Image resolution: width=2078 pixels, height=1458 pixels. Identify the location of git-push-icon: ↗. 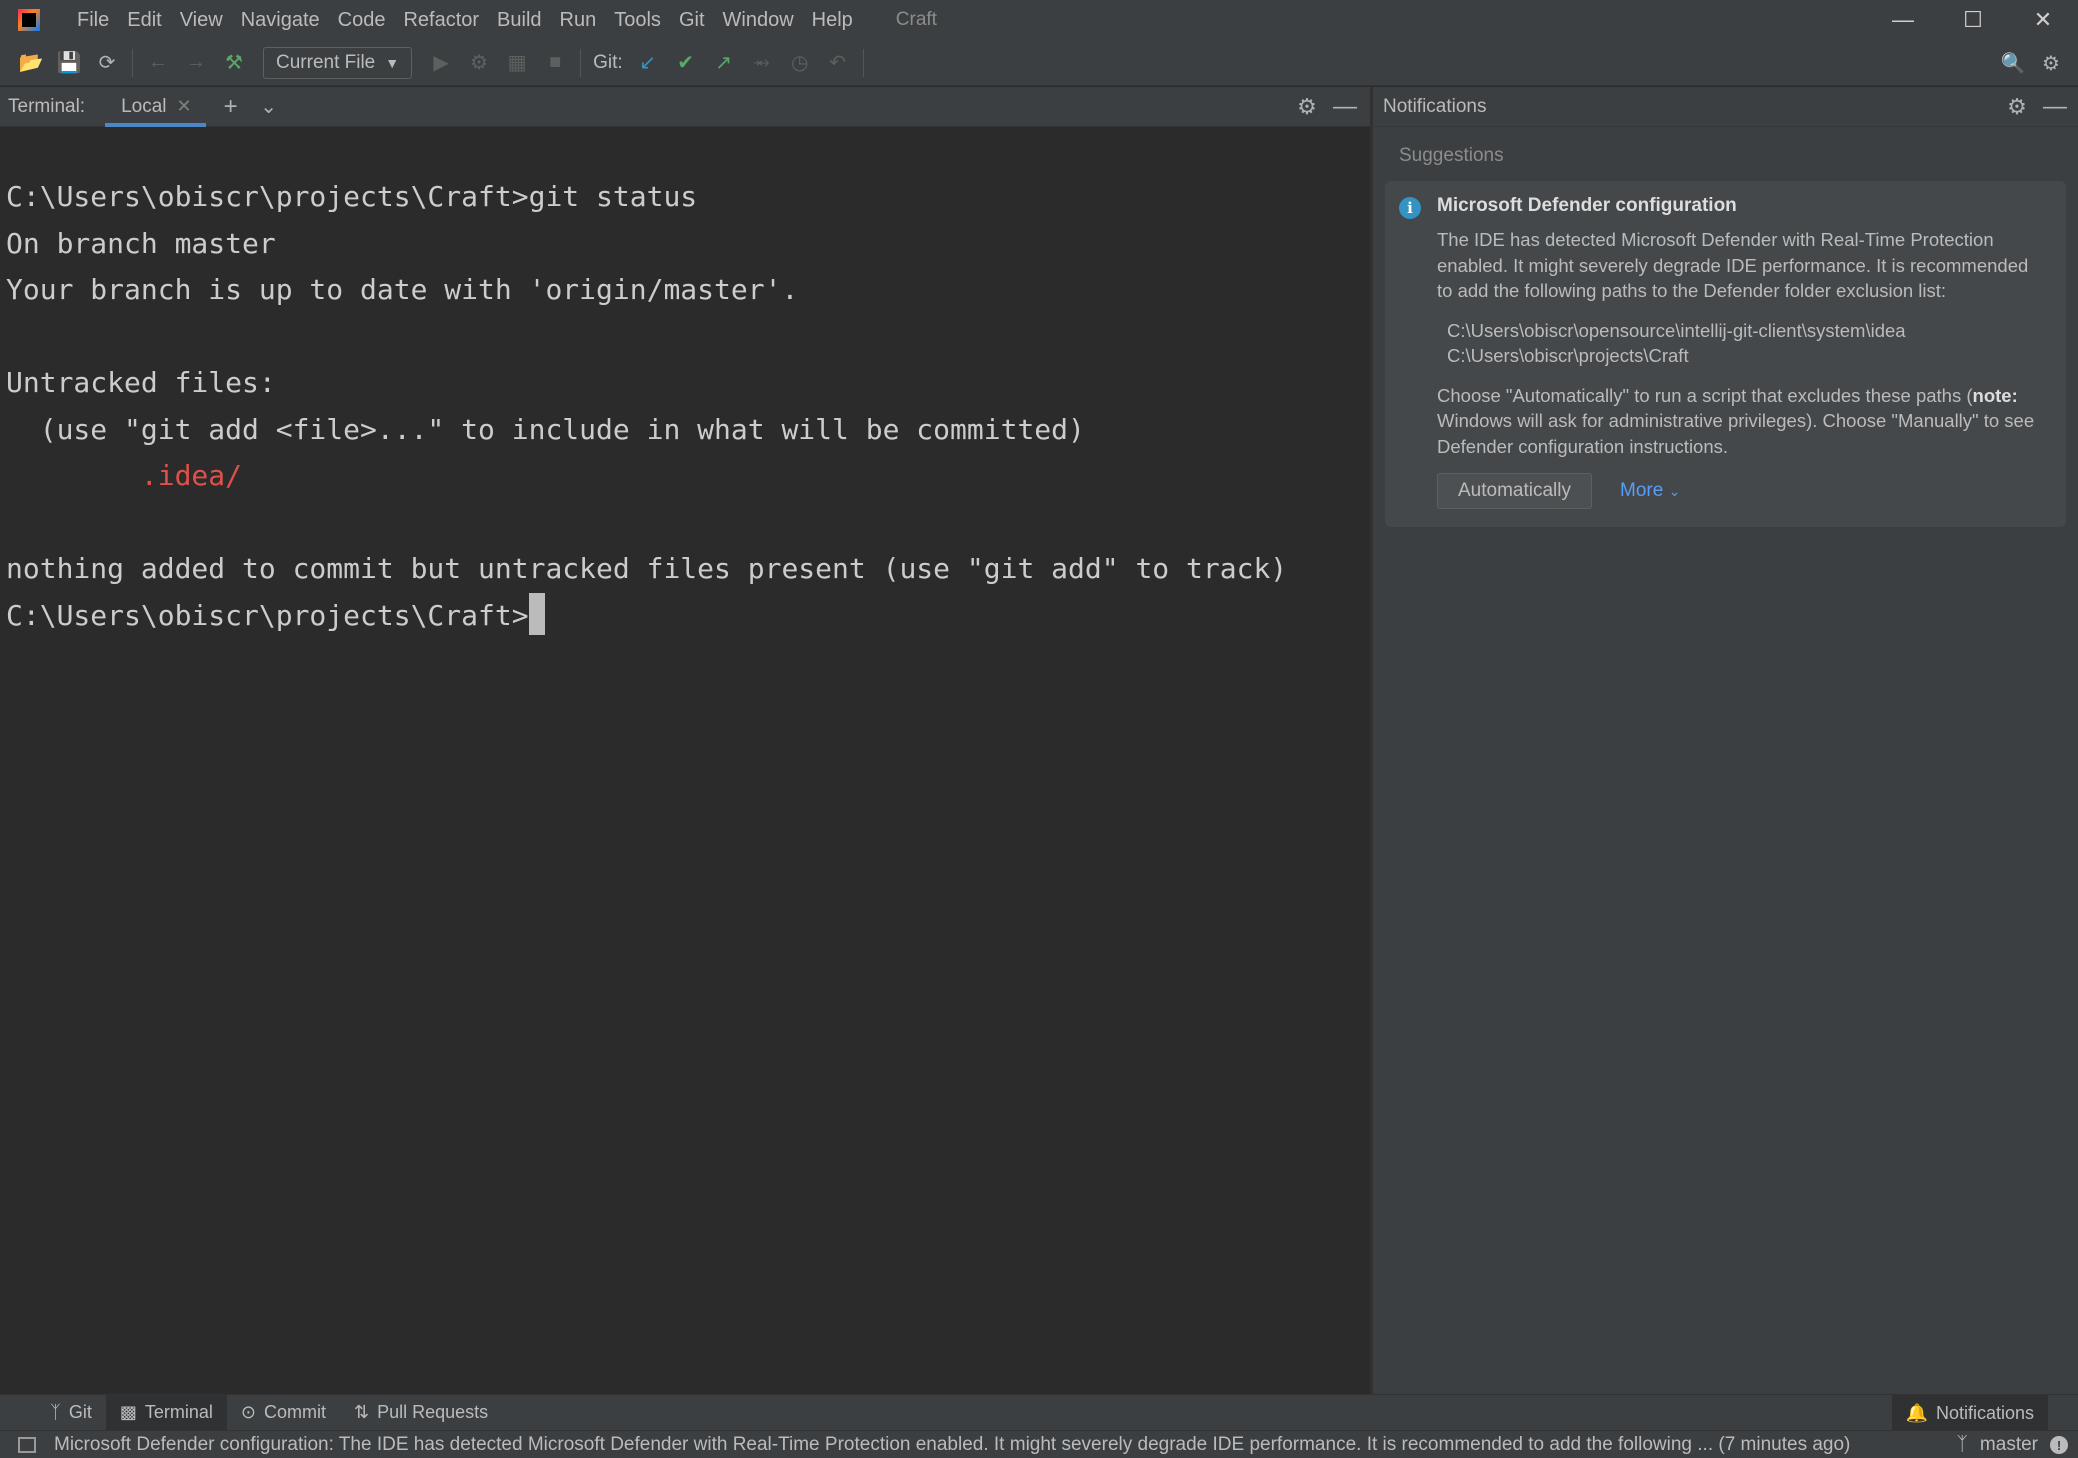
(724, 63).